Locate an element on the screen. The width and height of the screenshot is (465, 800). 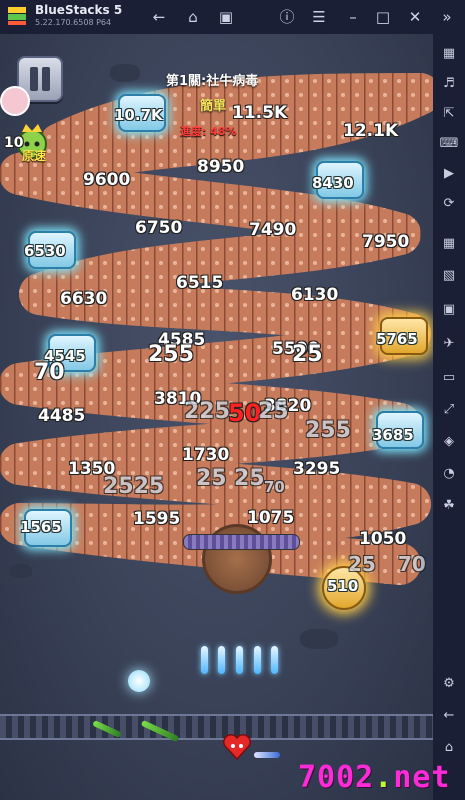
bluestacks-logo is located at coordinates (17, 16).